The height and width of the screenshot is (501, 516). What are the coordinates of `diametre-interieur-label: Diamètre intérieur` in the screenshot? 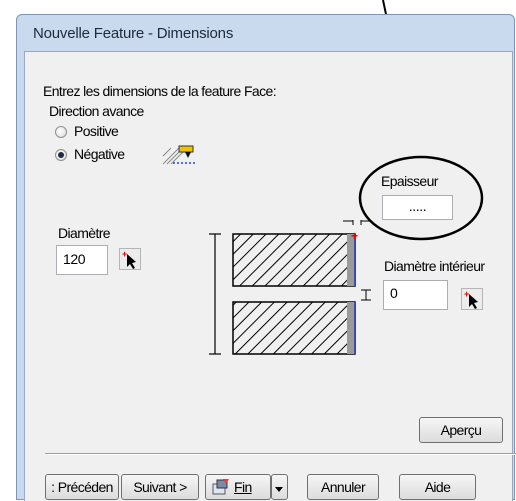 It's located at (434, 266).